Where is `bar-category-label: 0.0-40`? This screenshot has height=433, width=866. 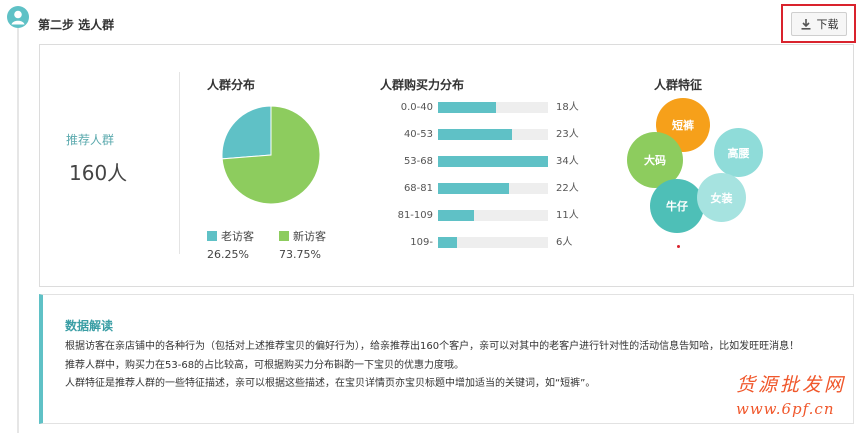 bar-category-label: 0.0-40 is located at coordinates (416, 107).